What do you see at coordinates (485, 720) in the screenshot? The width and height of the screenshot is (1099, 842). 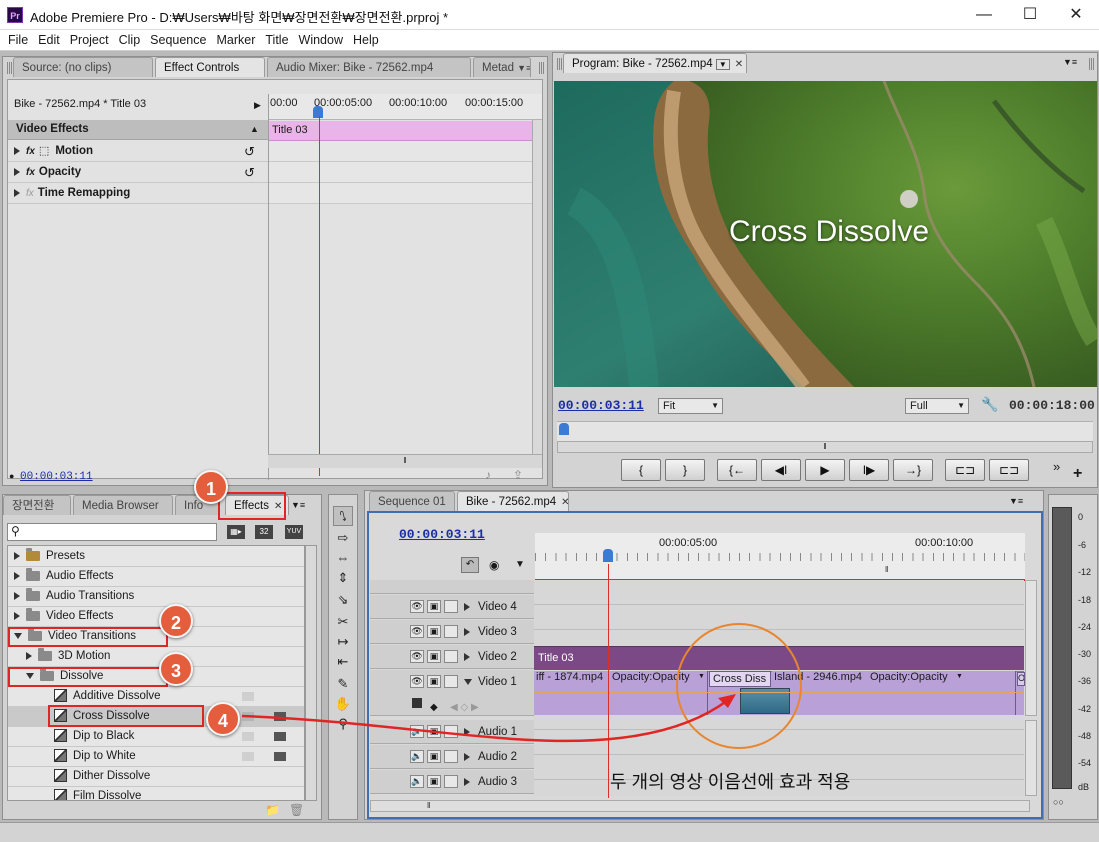 I see `drag-arrow` at bounding box center [485, 720].